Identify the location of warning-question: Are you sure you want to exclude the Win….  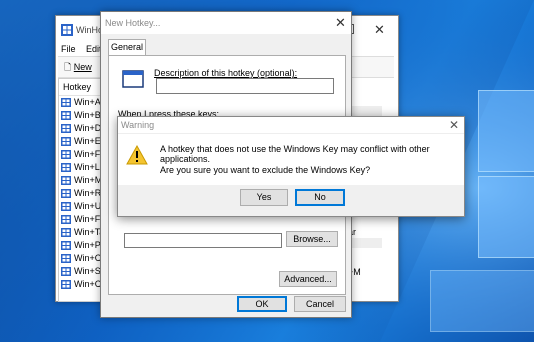
(265, 170).